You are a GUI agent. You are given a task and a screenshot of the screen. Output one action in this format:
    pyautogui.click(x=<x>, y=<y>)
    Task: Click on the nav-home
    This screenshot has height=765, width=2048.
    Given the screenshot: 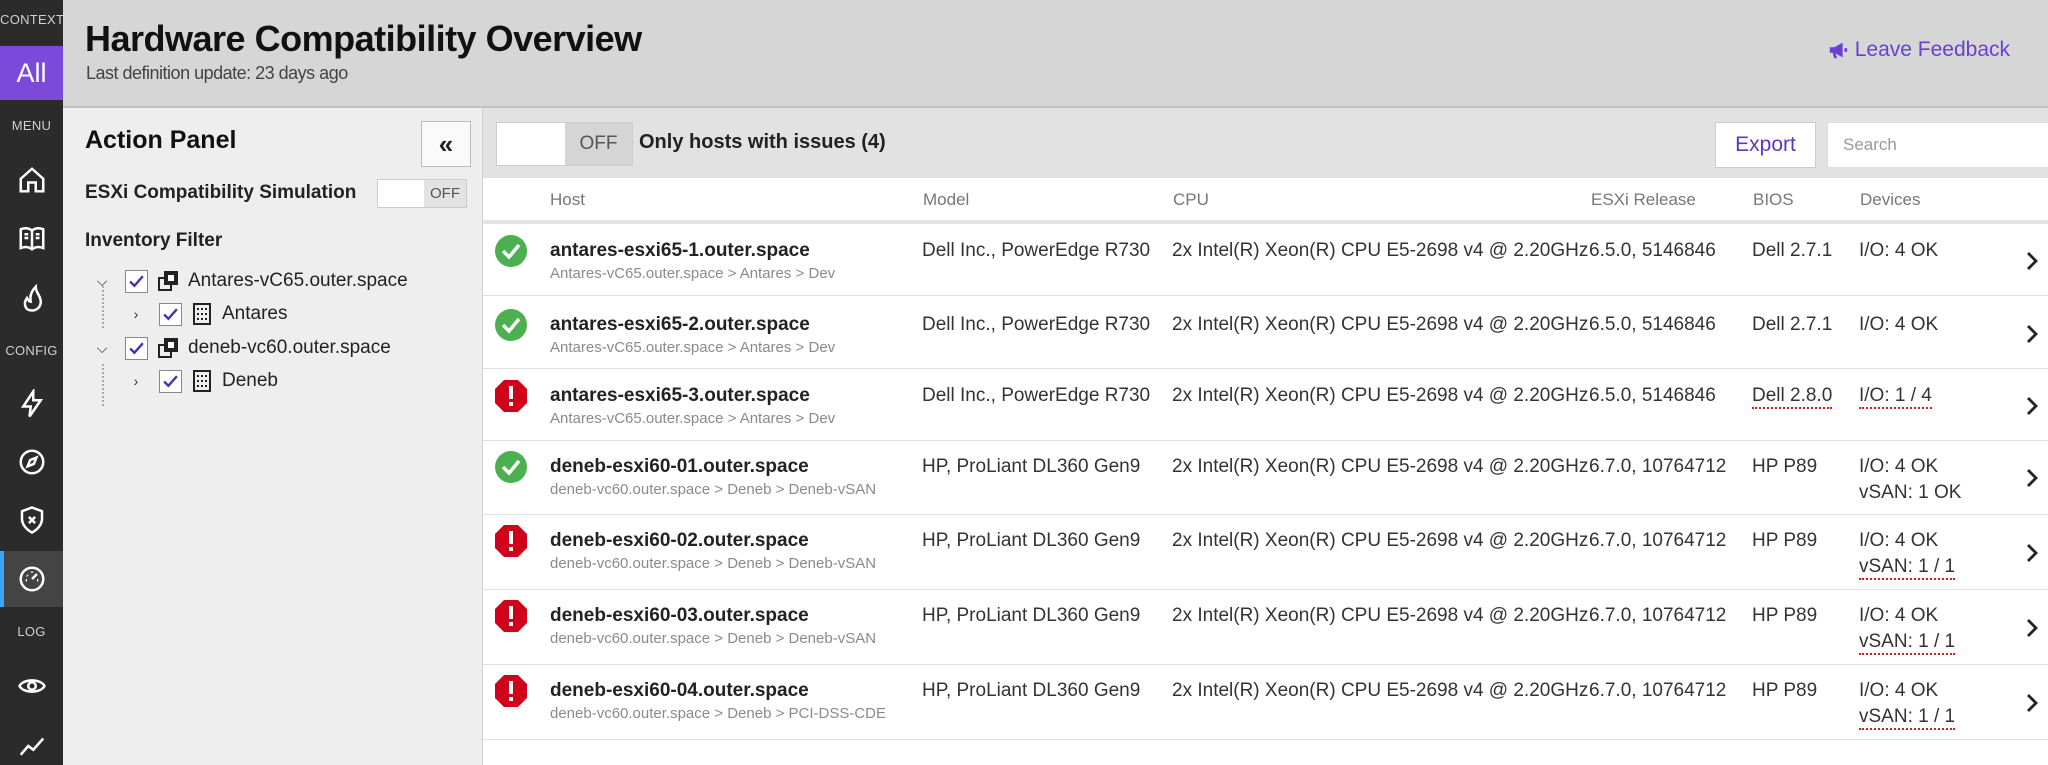 What is the action you would take?
    pyautogui.click(x=31, y=180)
    